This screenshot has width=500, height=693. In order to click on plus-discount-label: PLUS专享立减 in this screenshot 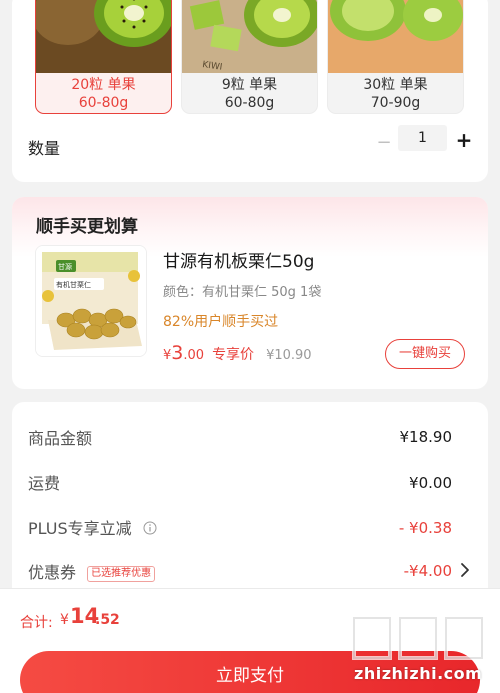, I will do `click(80, 528)`.